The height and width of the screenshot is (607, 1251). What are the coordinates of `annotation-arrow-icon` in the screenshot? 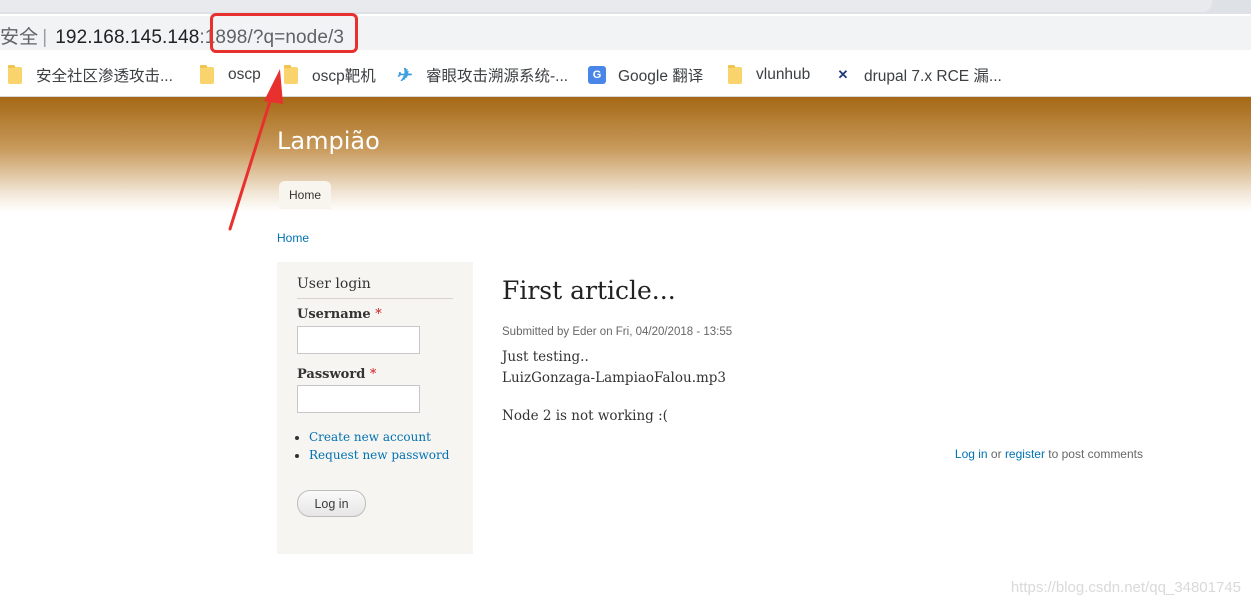 It's located at (255, 150).